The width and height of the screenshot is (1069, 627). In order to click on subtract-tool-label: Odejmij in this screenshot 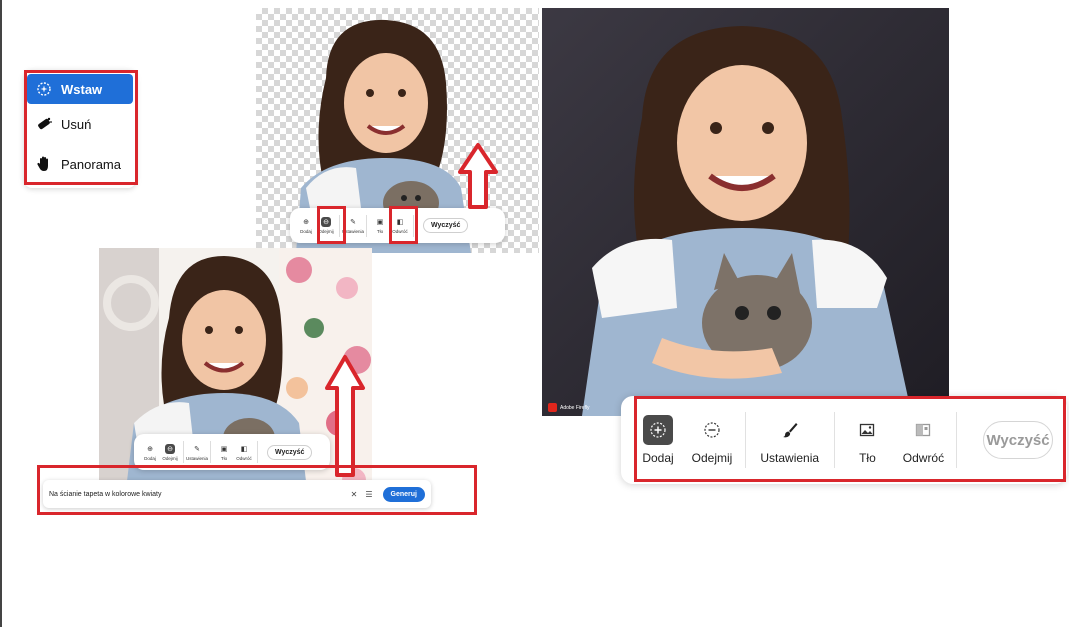, I will do `click(712, 458)`.